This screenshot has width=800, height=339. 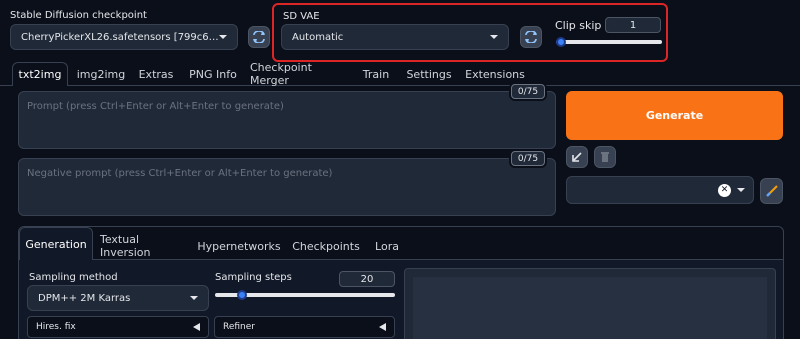 I want to click on edit-styles-button, so click(x=771, y=191).